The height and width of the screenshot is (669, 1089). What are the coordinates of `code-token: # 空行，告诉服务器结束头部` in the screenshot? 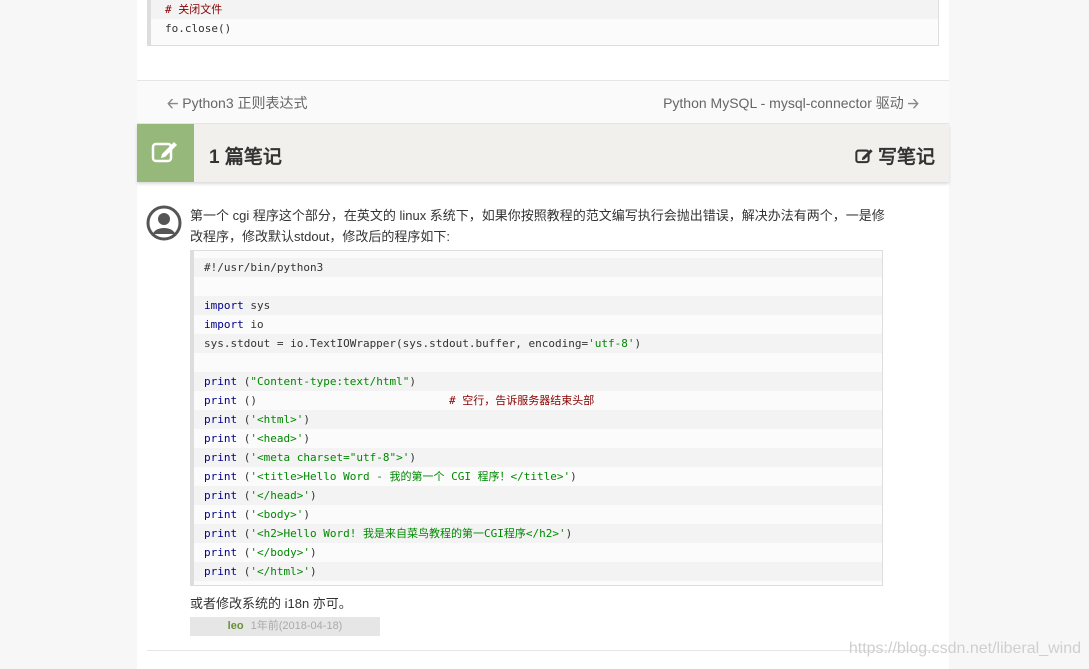 It's located at (522, 400).